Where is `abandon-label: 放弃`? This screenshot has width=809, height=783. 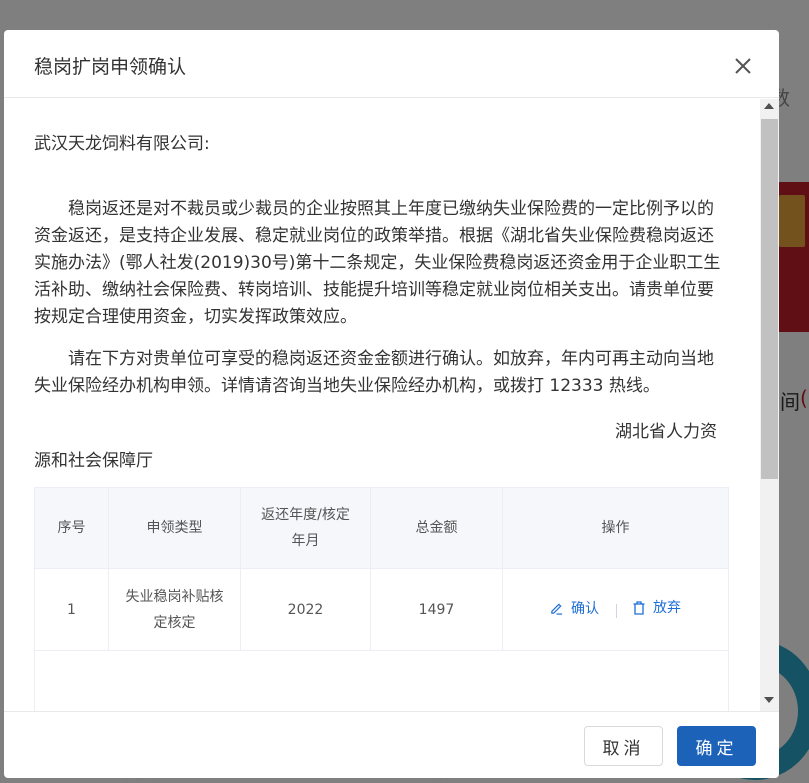
abandon-label: 放弃 is located at coordinates (666, 608).